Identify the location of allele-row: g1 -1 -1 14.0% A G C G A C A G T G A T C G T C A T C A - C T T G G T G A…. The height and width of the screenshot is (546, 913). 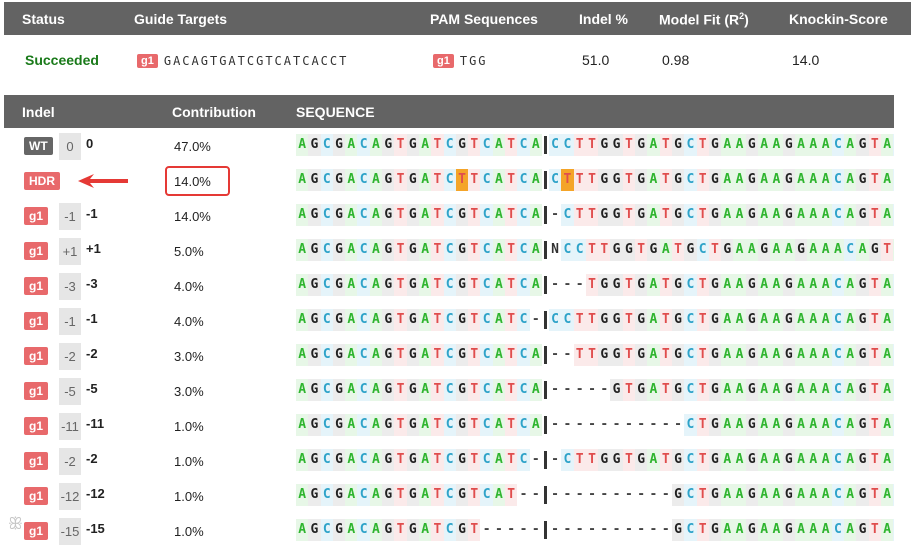
(449, 215).